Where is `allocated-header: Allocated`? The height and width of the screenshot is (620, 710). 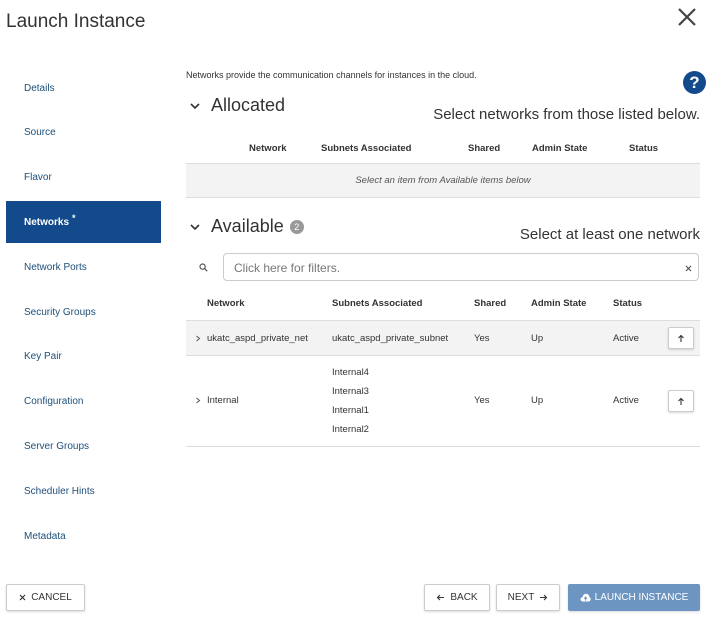
allocated-header: Allocated is located at coordinates (237, 105).